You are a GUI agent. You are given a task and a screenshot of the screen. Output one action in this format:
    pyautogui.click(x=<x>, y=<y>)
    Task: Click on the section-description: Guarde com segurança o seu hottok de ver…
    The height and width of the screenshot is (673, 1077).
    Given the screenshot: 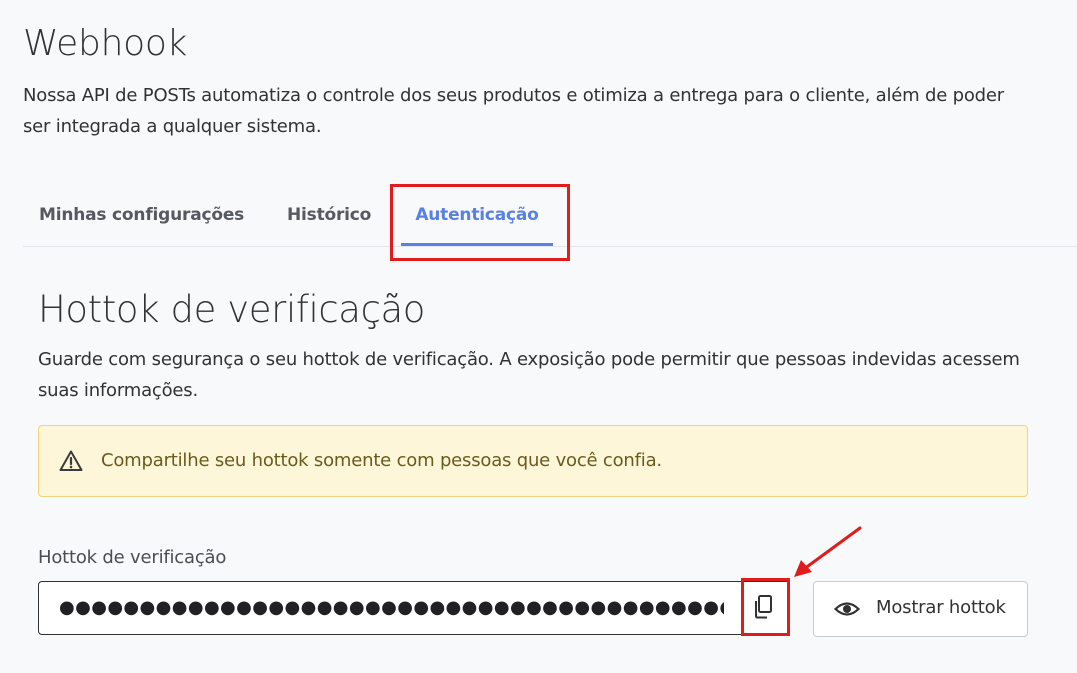 What is the action you would take?
    pyautogui.click(x=529, y=375)
    